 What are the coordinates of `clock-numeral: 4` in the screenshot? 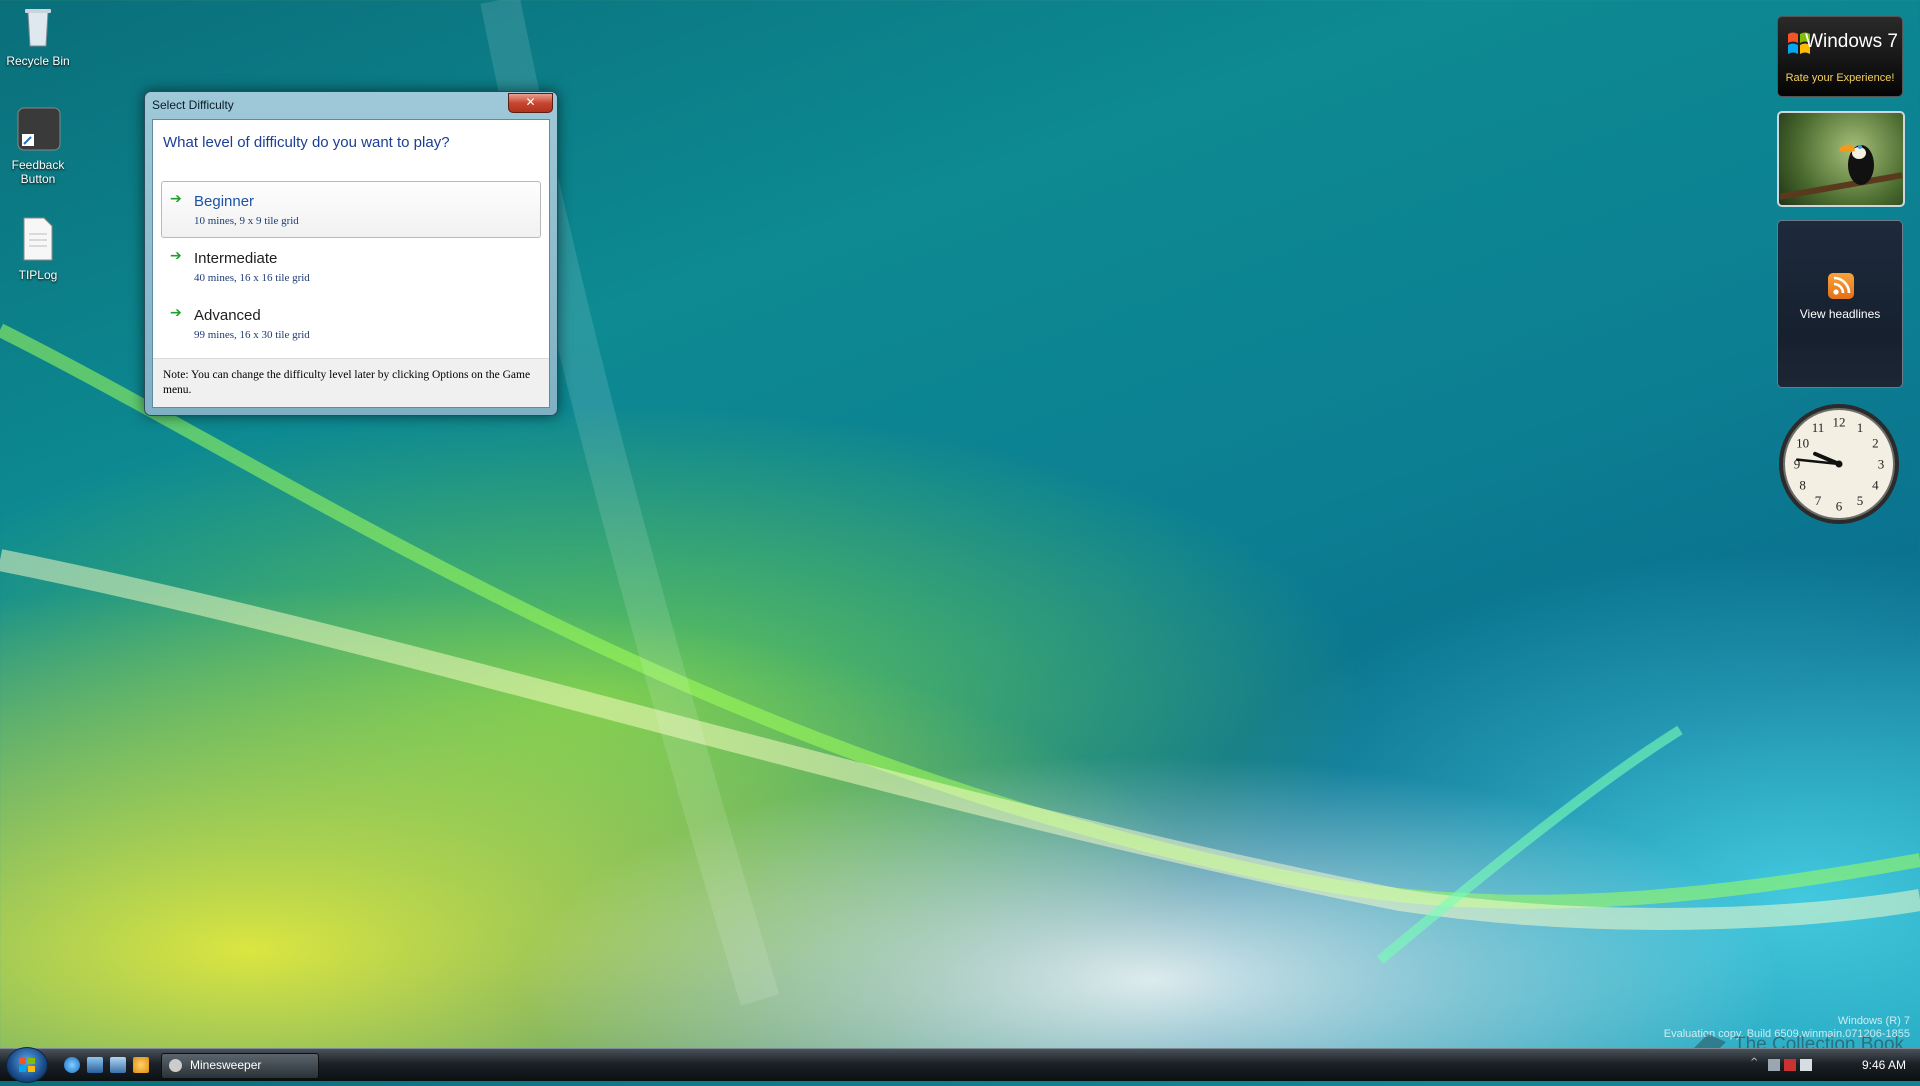 It's located at (1875, 485).